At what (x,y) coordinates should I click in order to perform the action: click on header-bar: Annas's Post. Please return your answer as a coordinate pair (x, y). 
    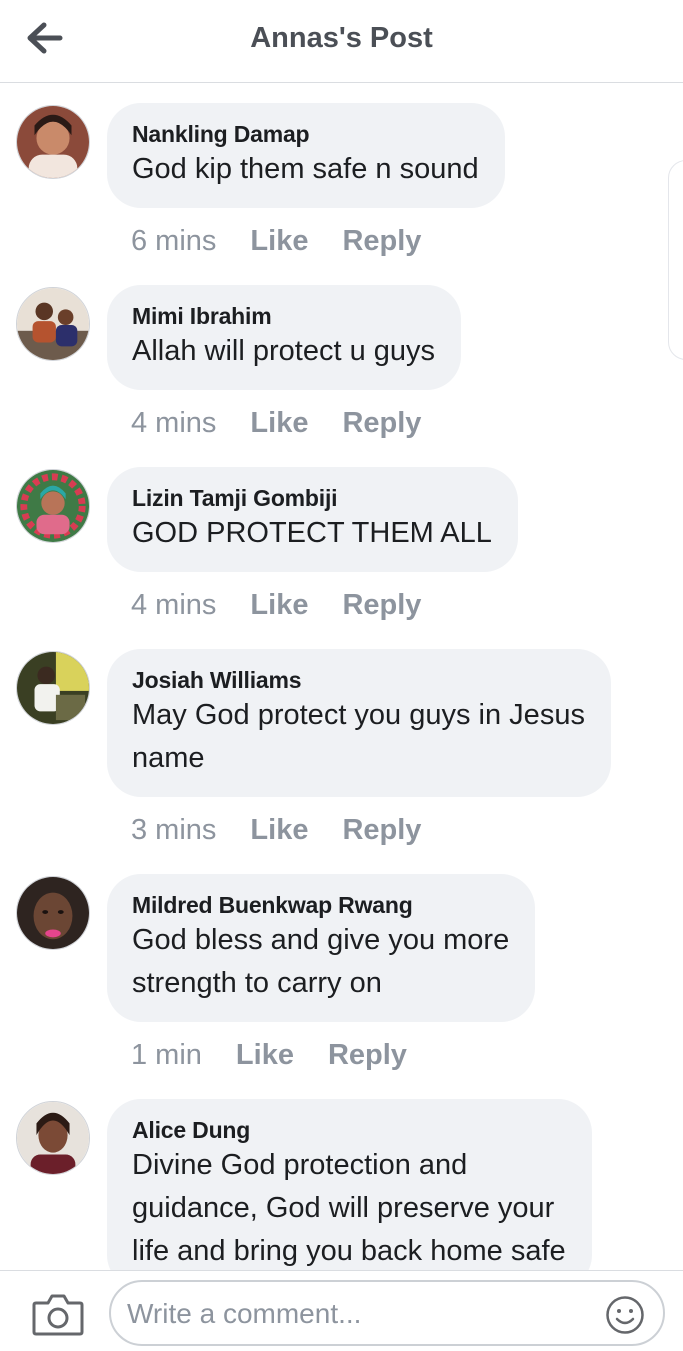
    Looking at the image, I should click on (341, 41).